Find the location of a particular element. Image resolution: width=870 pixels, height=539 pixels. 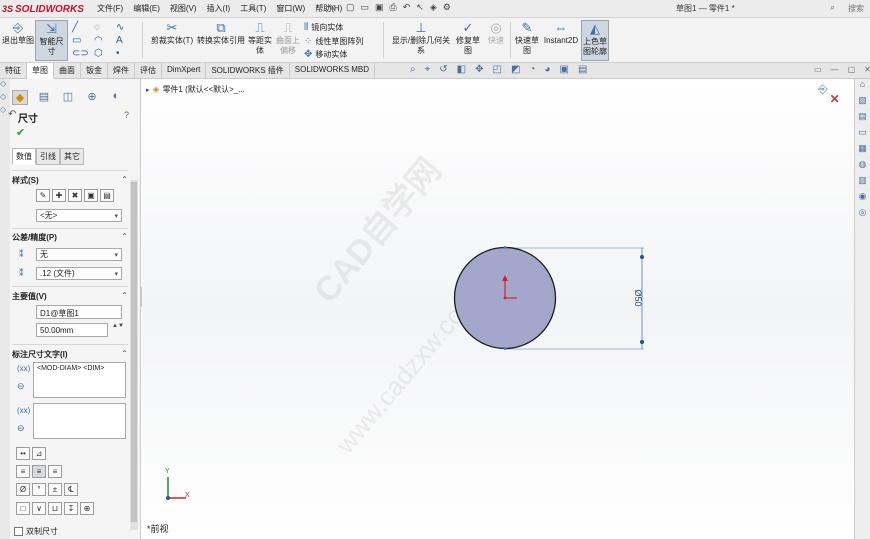

slot-icon: ⊂⊃ is located at coordinates (83, 53).